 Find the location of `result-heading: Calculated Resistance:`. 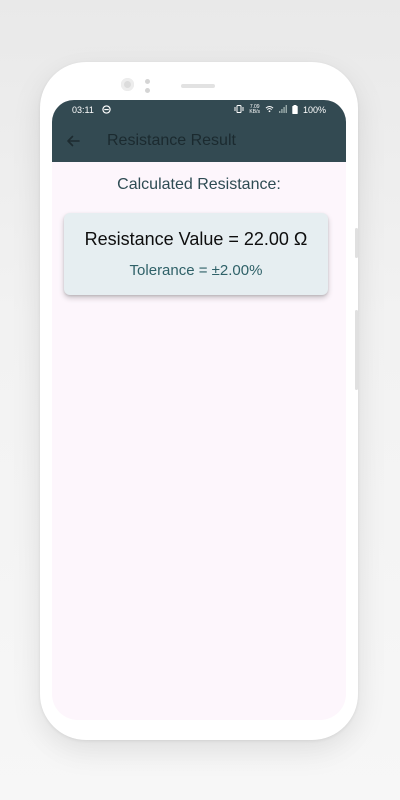

result-heading: Calculated Resistance: is located at coordinates (199, 184).